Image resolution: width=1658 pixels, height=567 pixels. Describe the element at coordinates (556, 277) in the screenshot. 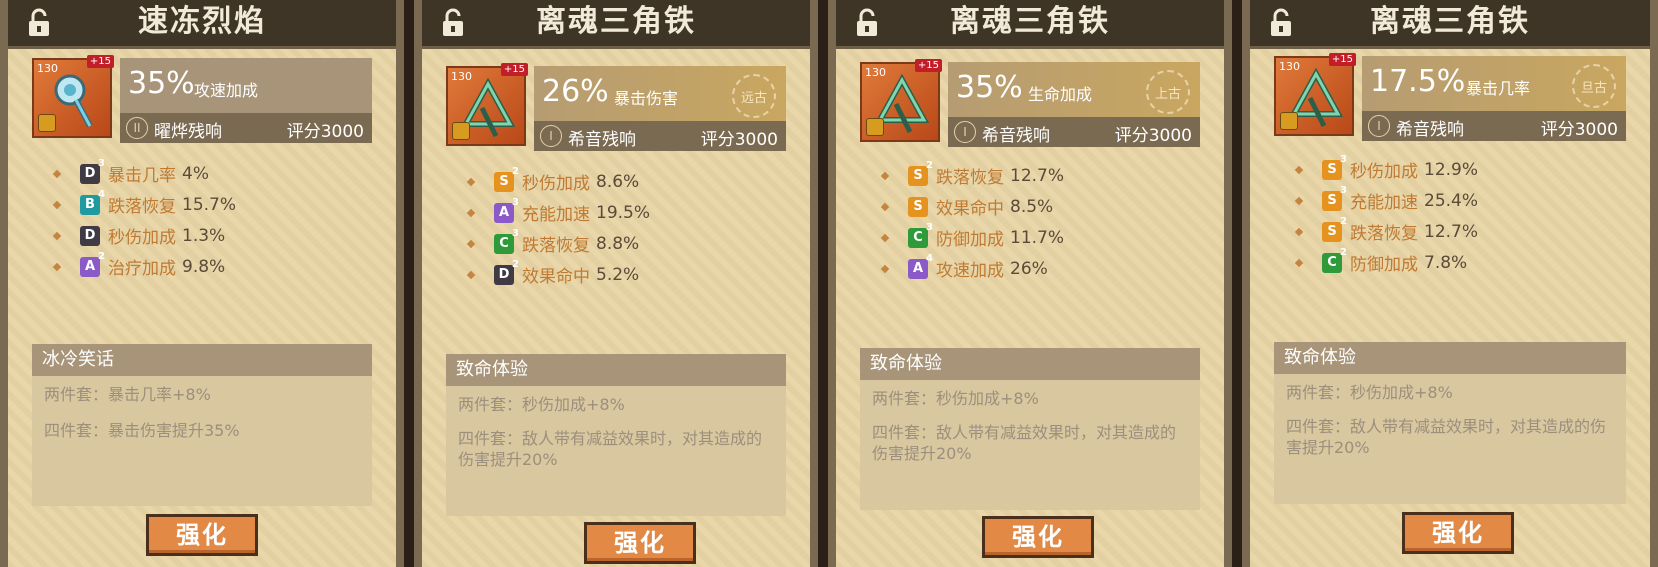

I see `substat-name: 效果命中` at that location.